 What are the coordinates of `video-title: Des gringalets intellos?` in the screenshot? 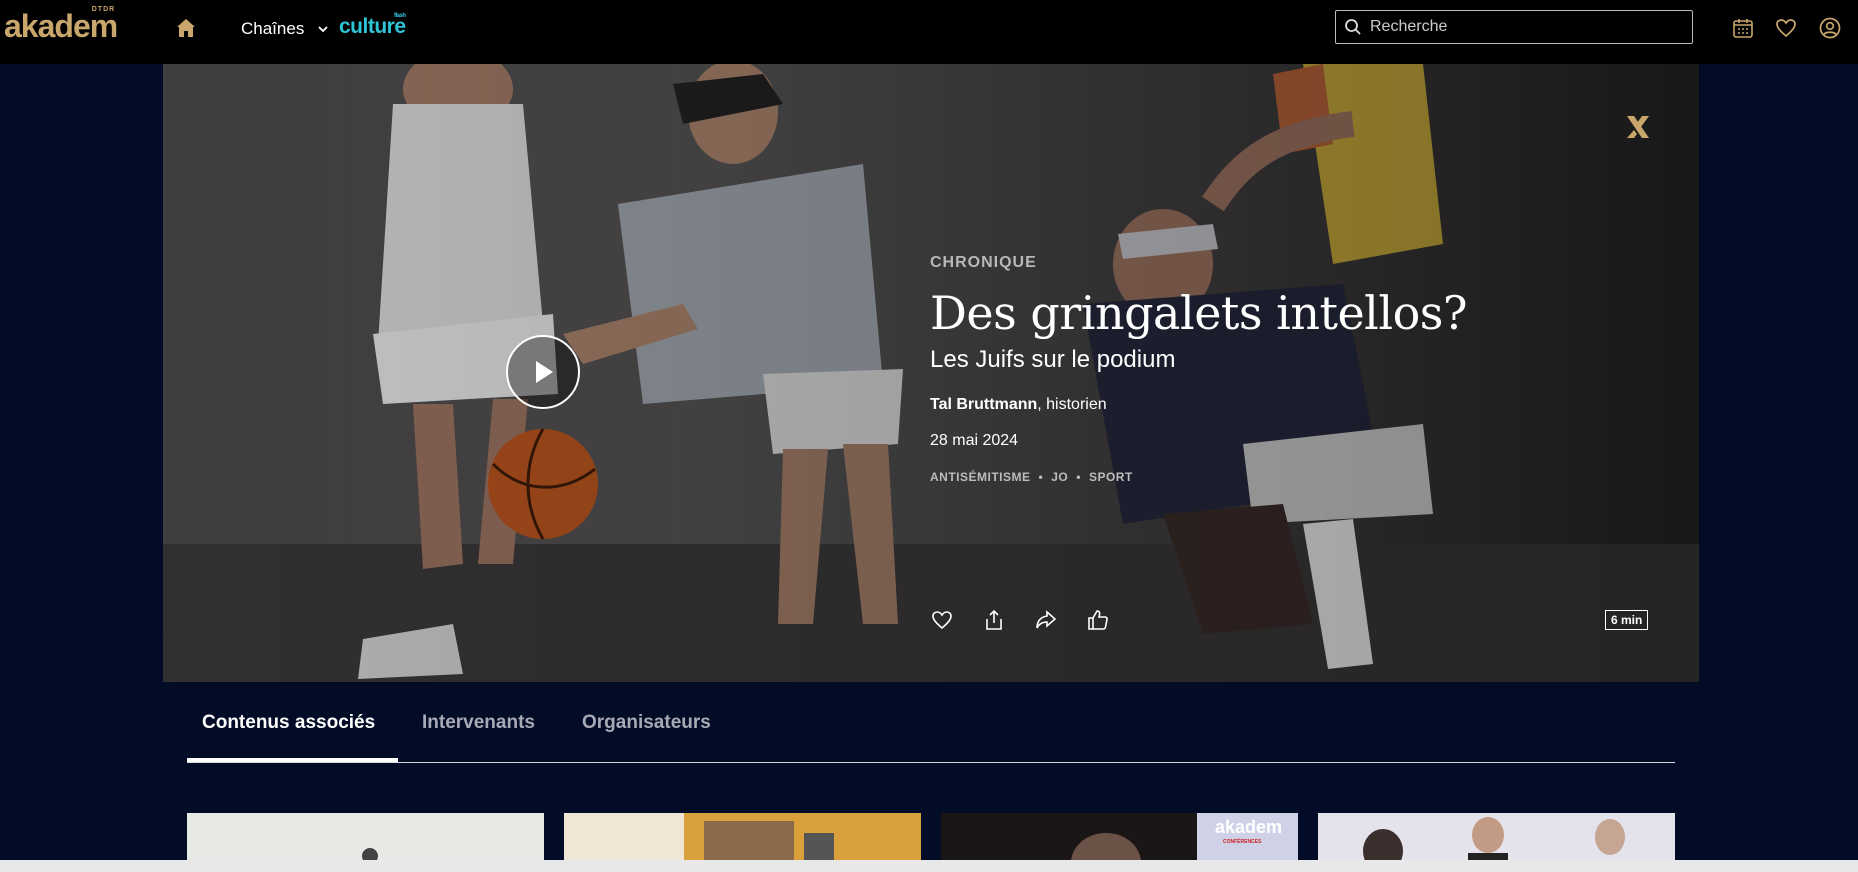 It's located at (1199, 313).